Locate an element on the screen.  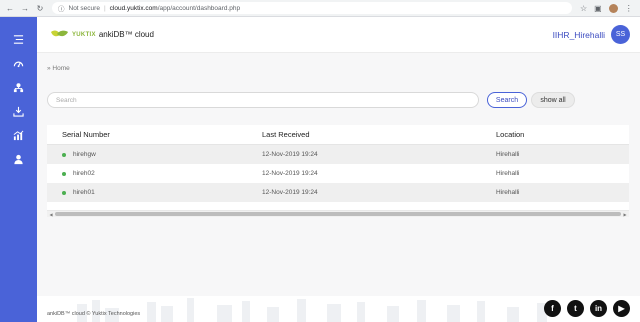
top-bar: YUKTIX ankiDB™ cloud IIHR_Hirehalli SS is located at coordinates (338, 35).